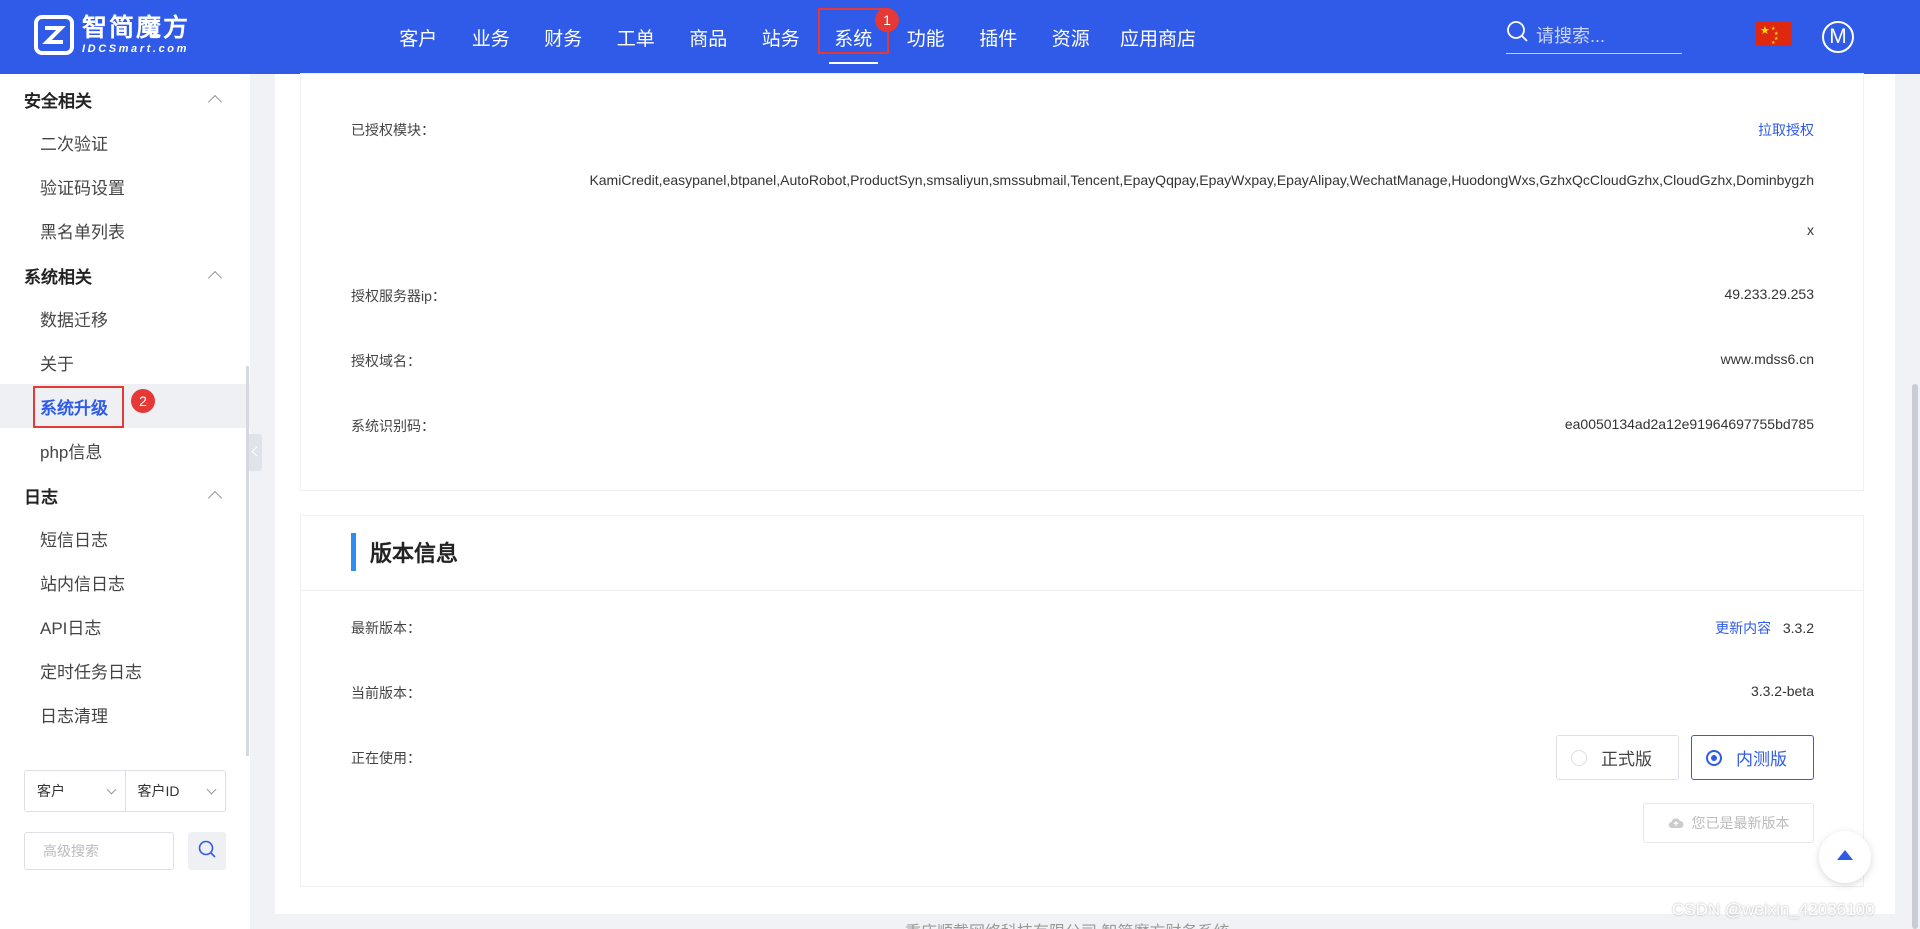 The image size is (1920, 929). I want to click on arrow-up-icon, so click(1845, 857).